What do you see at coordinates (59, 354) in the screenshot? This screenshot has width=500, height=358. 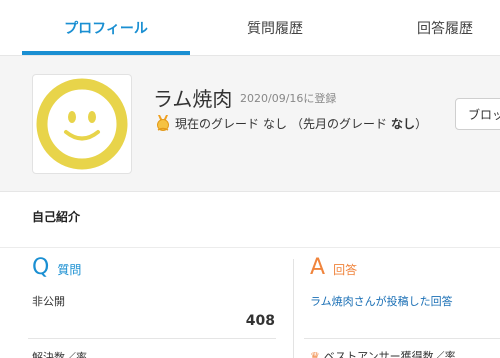 I see `resolved-rate-label: 解決数／率` at bounding box center [59, 354].